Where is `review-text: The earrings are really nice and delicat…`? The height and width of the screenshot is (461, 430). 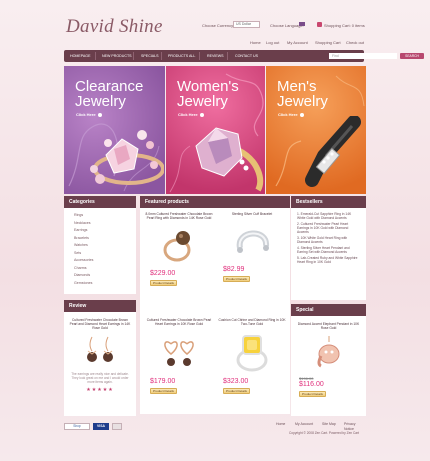
review-text: The earrings are really nice and delicat… is located at coordinates (100, 377).